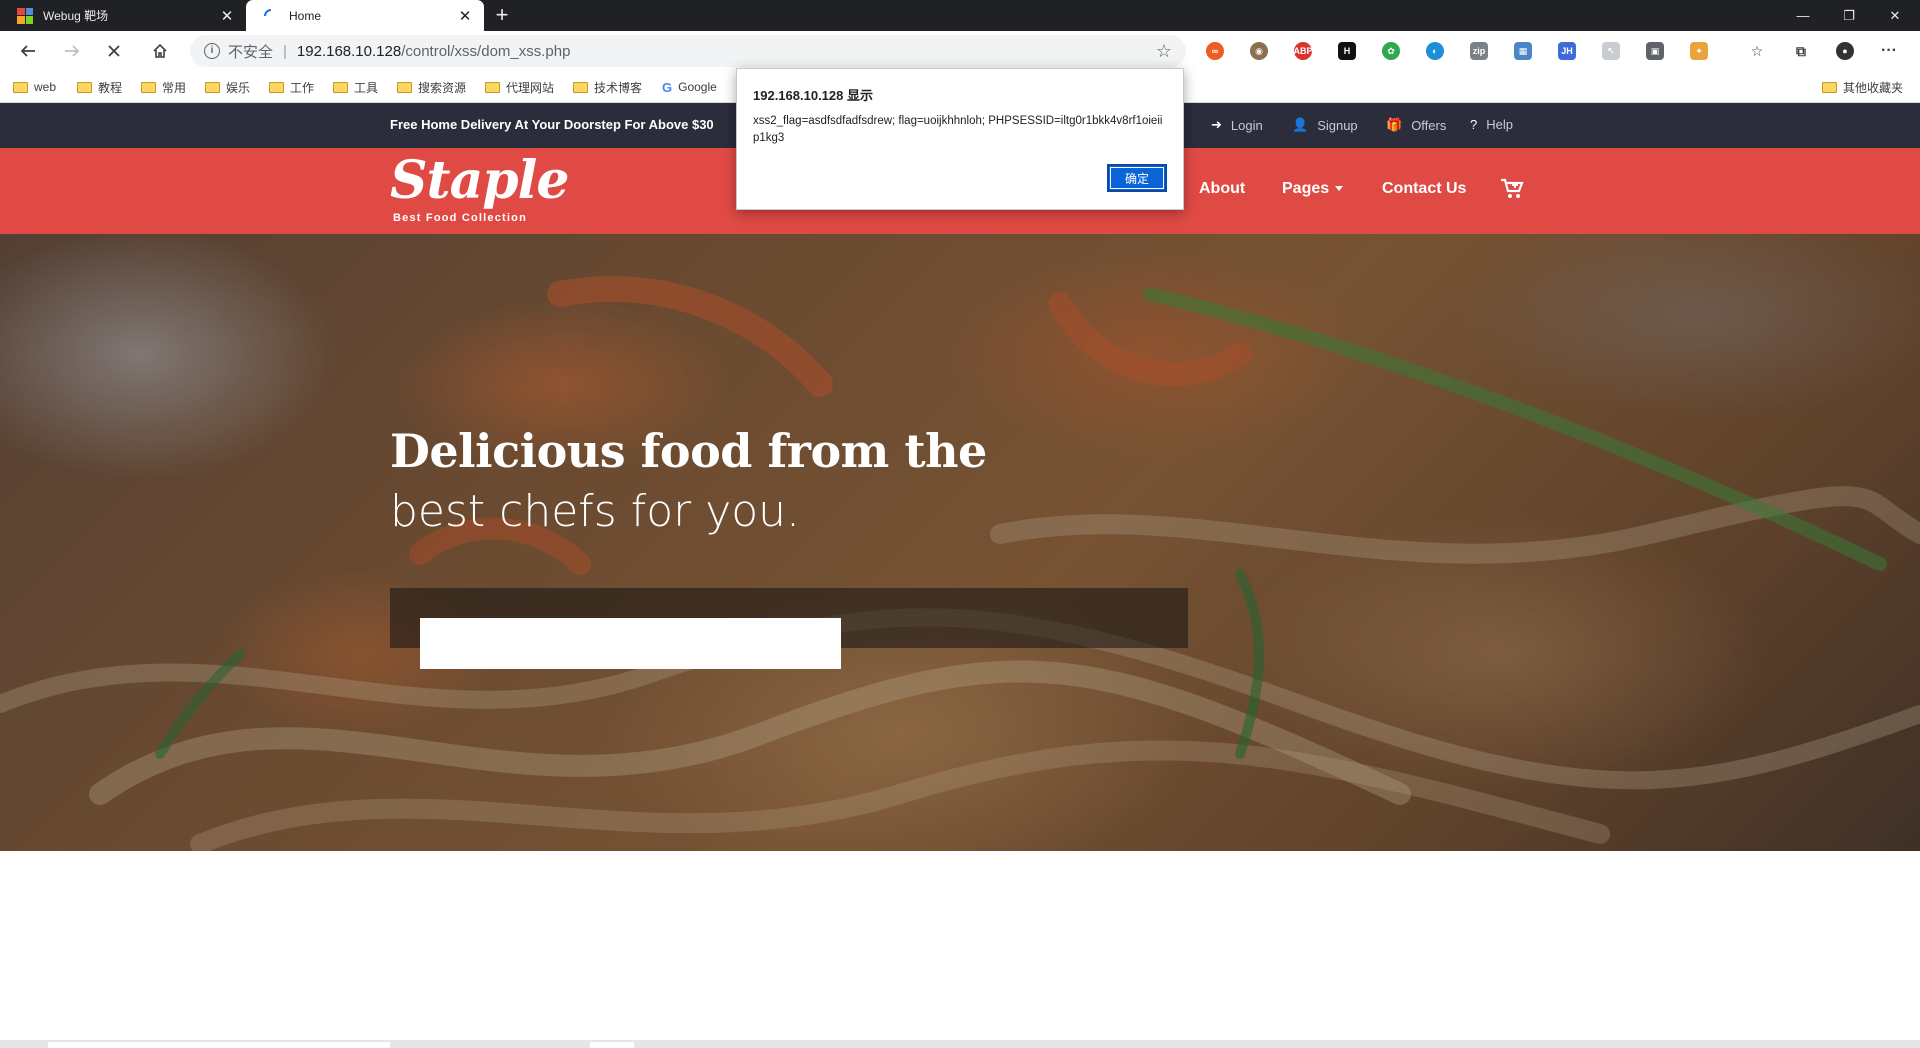 The image size is (1920, 1048). I want to click on bookmark-google: G Google, so click(689, 87).